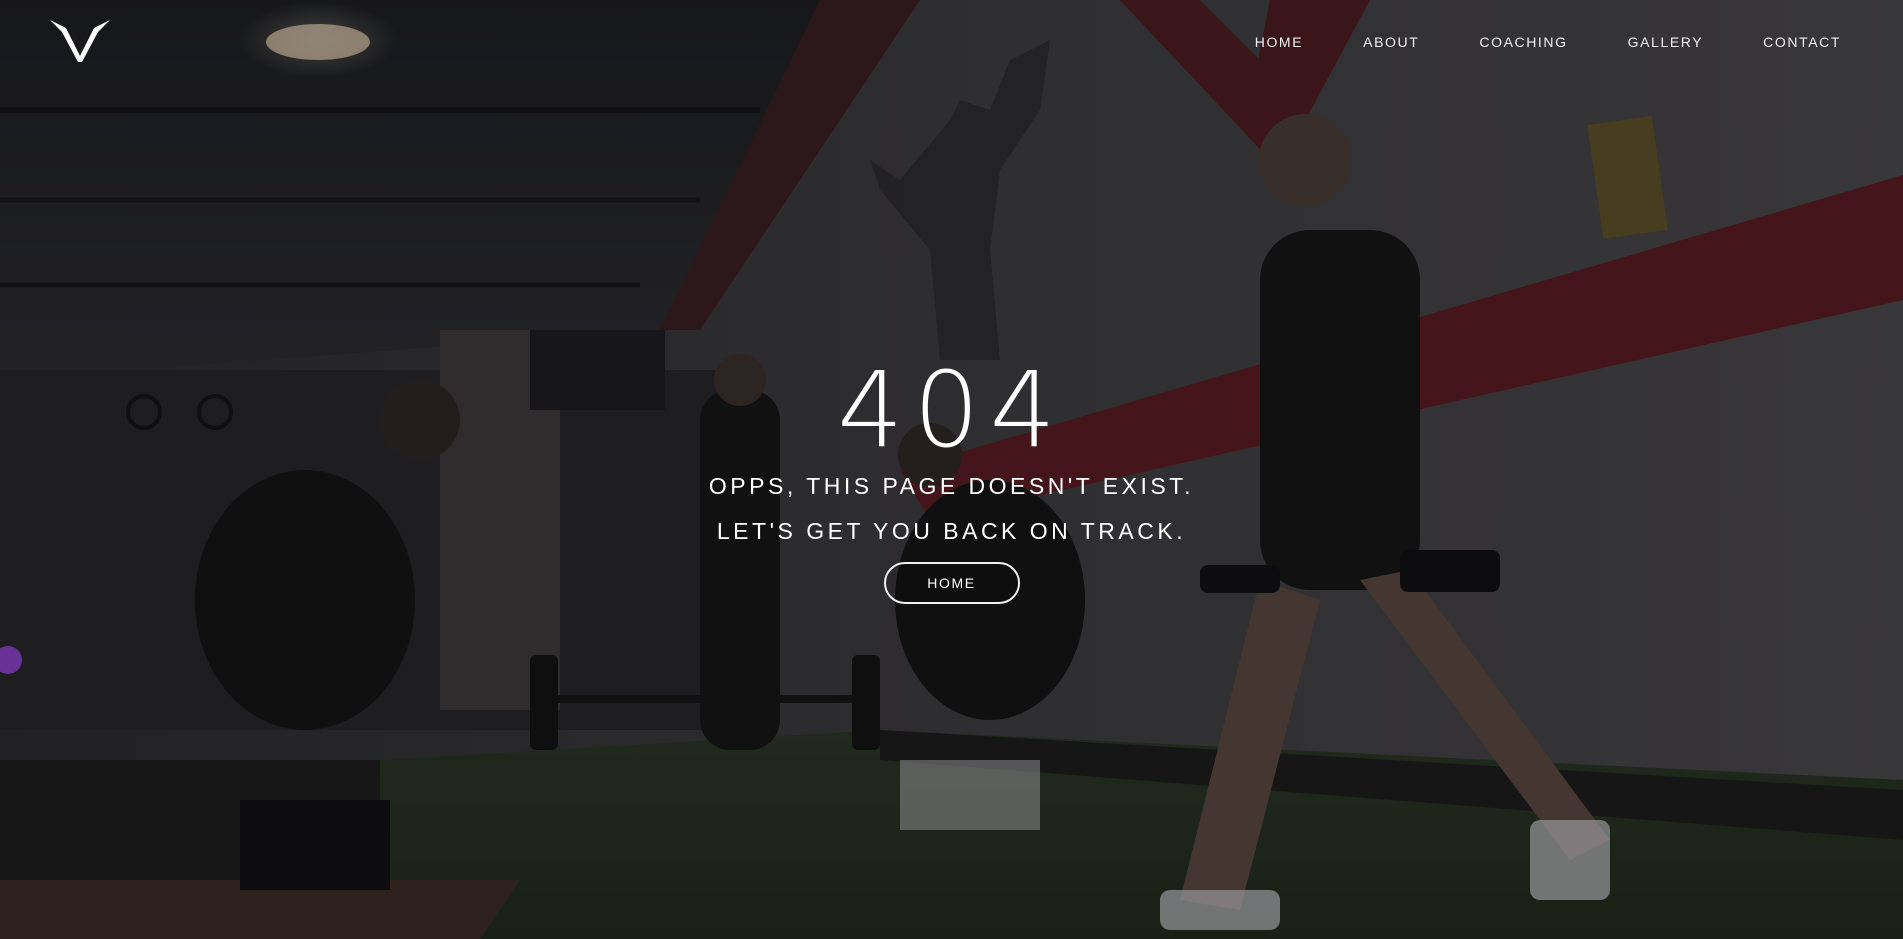  What do you see at coordinates (1391, 42) in the screenshot?
I see `nav-about: ABOUT` at bounding box center [1391, 42].